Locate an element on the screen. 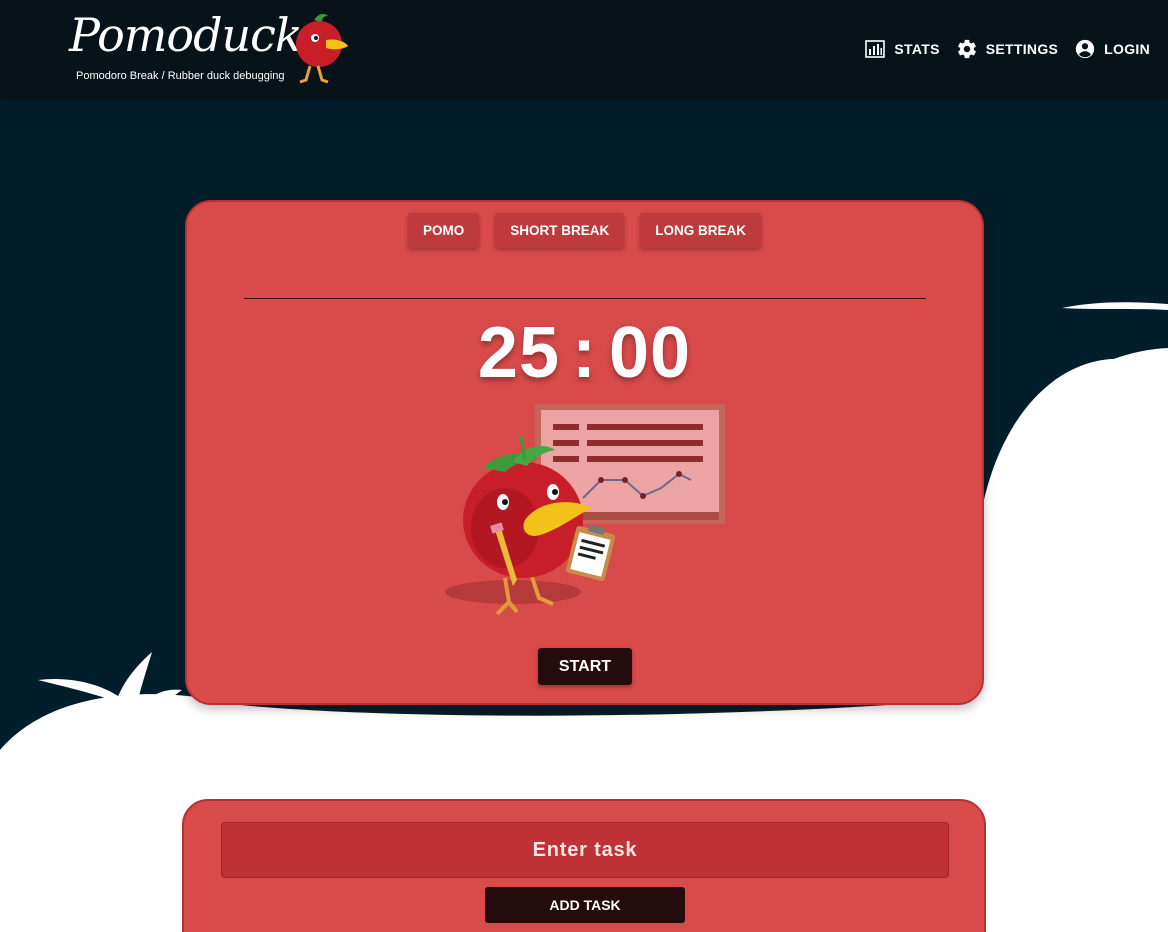  divider is located at coordinates (585, 298).